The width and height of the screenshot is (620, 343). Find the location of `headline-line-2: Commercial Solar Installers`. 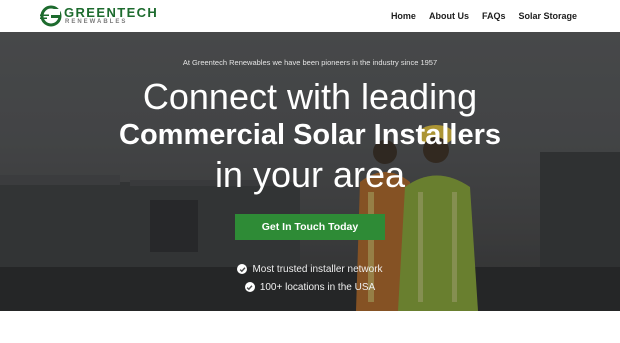

headline-line-2: Commercial Solar Installers is located at coordinates (310, 135).